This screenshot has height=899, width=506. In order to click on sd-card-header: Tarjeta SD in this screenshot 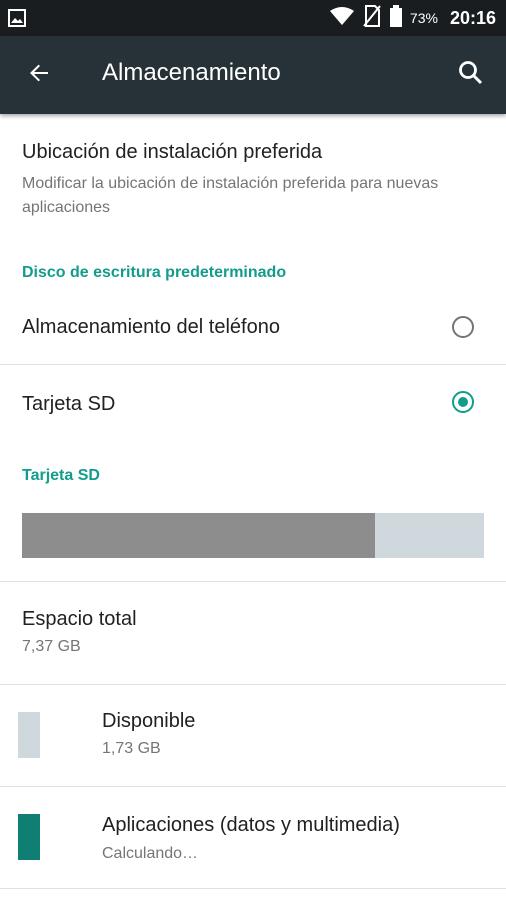, I will do `click(61, 475)`.